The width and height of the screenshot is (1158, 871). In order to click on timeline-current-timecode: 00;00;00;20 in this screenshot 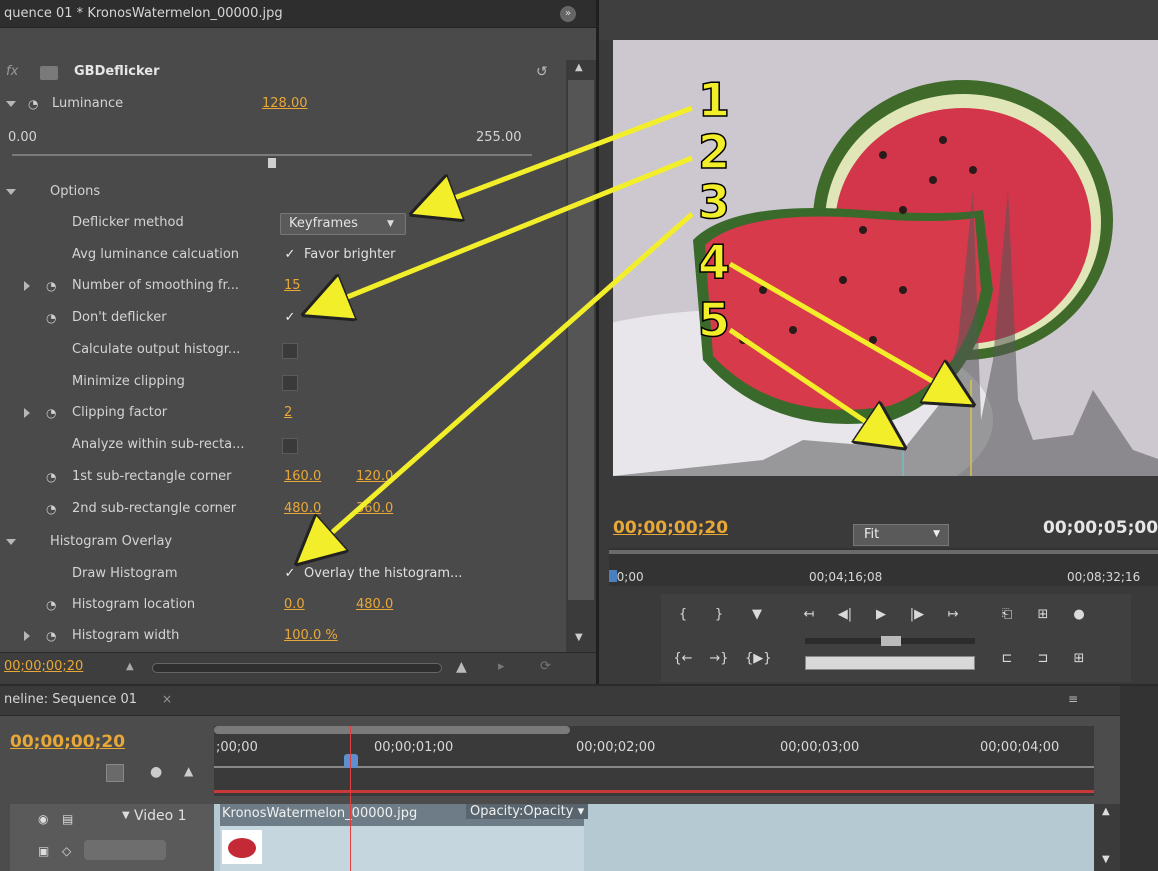, I will do `click(67, 742)`.